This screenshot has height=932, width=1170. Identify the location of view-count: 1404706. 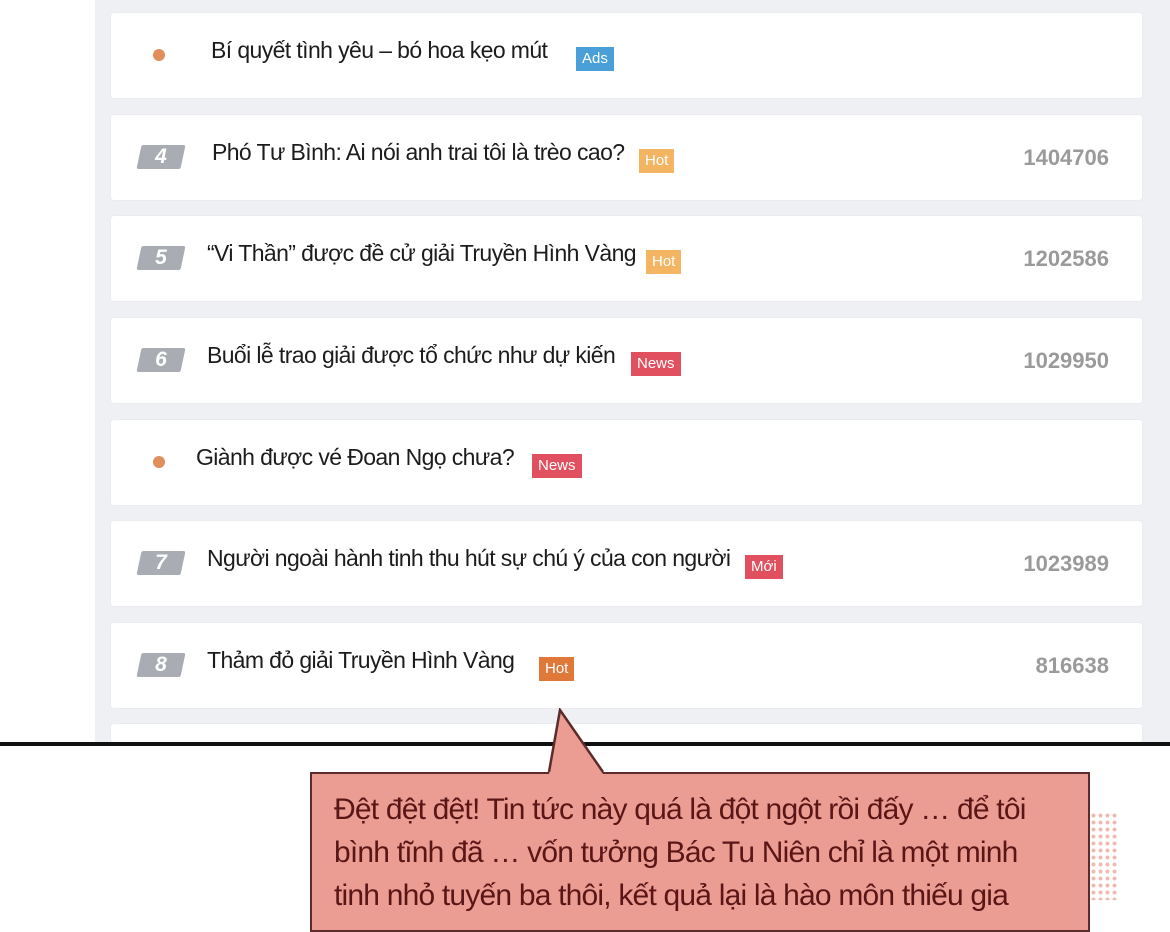
(1066, 157).